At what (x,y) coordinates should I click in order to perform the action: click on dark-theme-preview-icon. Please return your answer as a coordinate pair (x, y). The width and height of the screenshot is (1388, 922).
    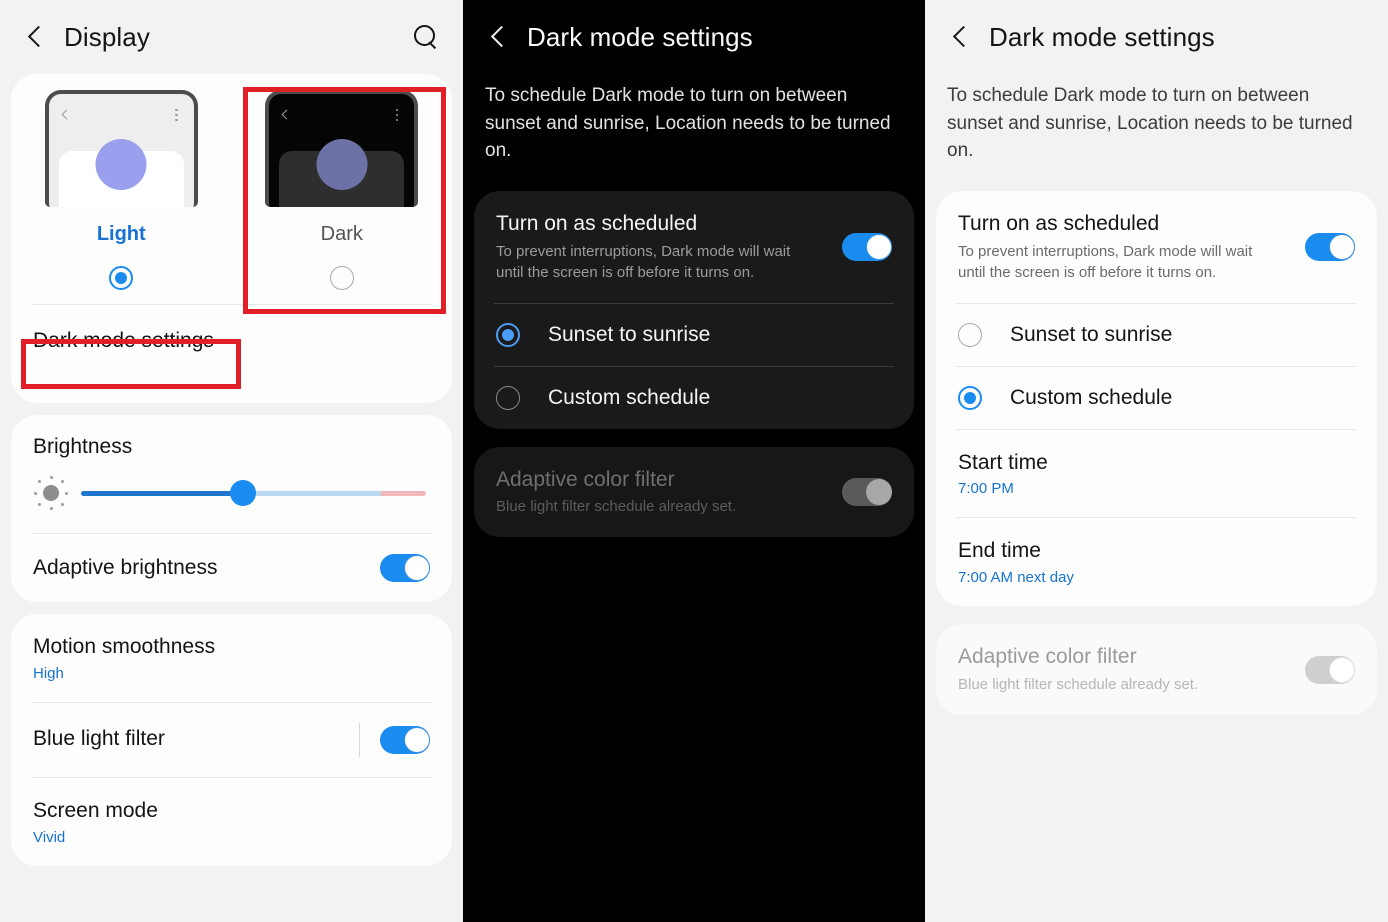
    Looking at the image, I should click on (342, 148).